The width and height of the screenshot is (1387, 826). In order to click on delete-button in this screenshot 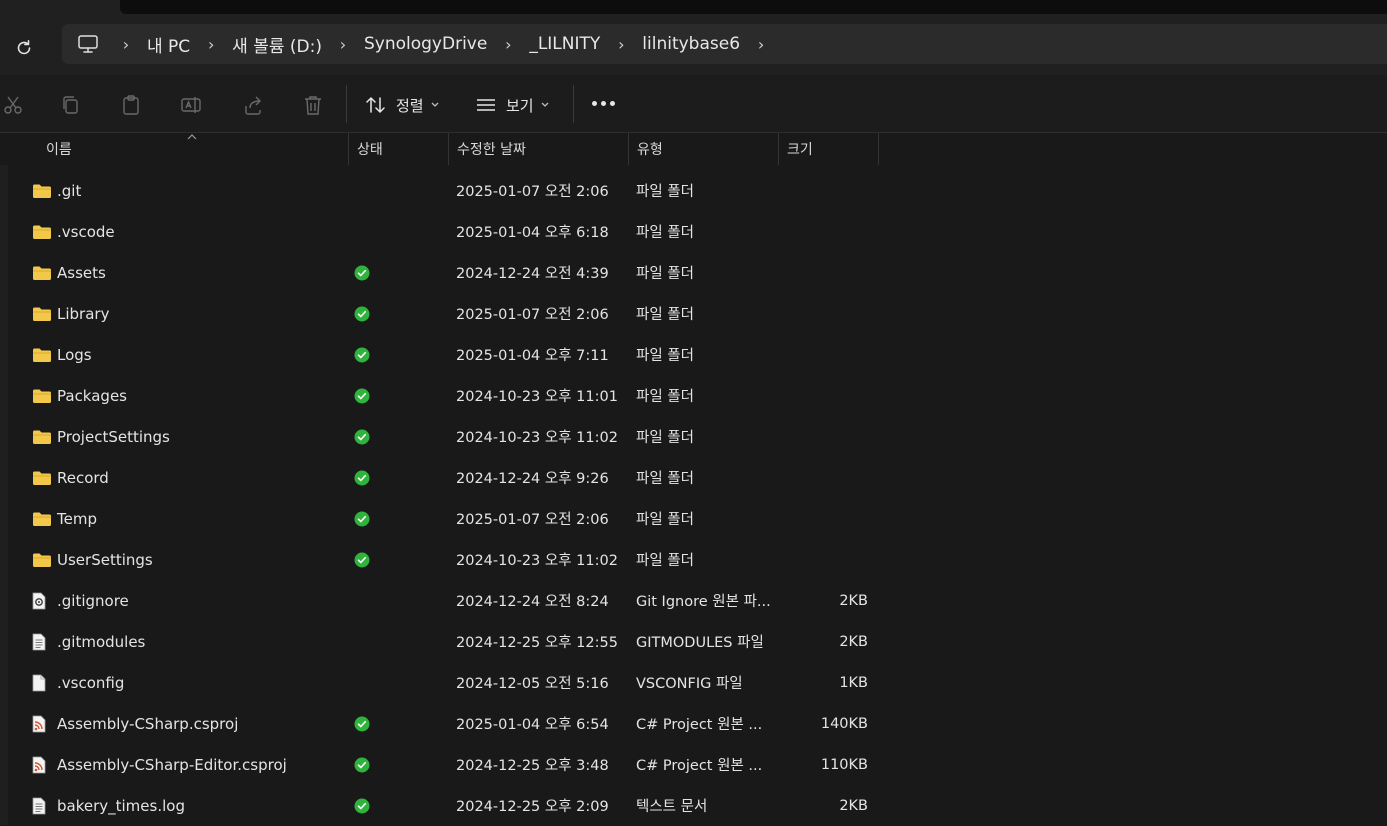, I will do `click(313, 105)`.